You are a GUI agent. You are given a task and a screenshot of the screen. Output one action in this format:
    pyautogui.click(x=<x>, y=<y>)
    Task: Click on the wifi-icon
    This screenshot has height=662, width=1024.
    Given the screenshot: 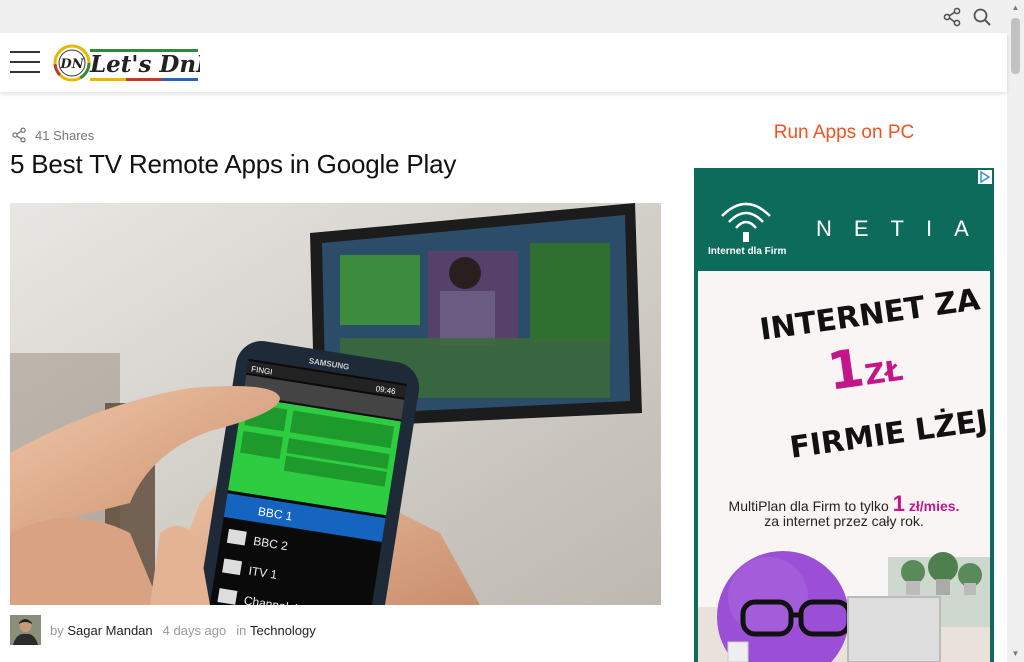 What is the action you would take?
    pyautogui.click(x=746, y=222)
    